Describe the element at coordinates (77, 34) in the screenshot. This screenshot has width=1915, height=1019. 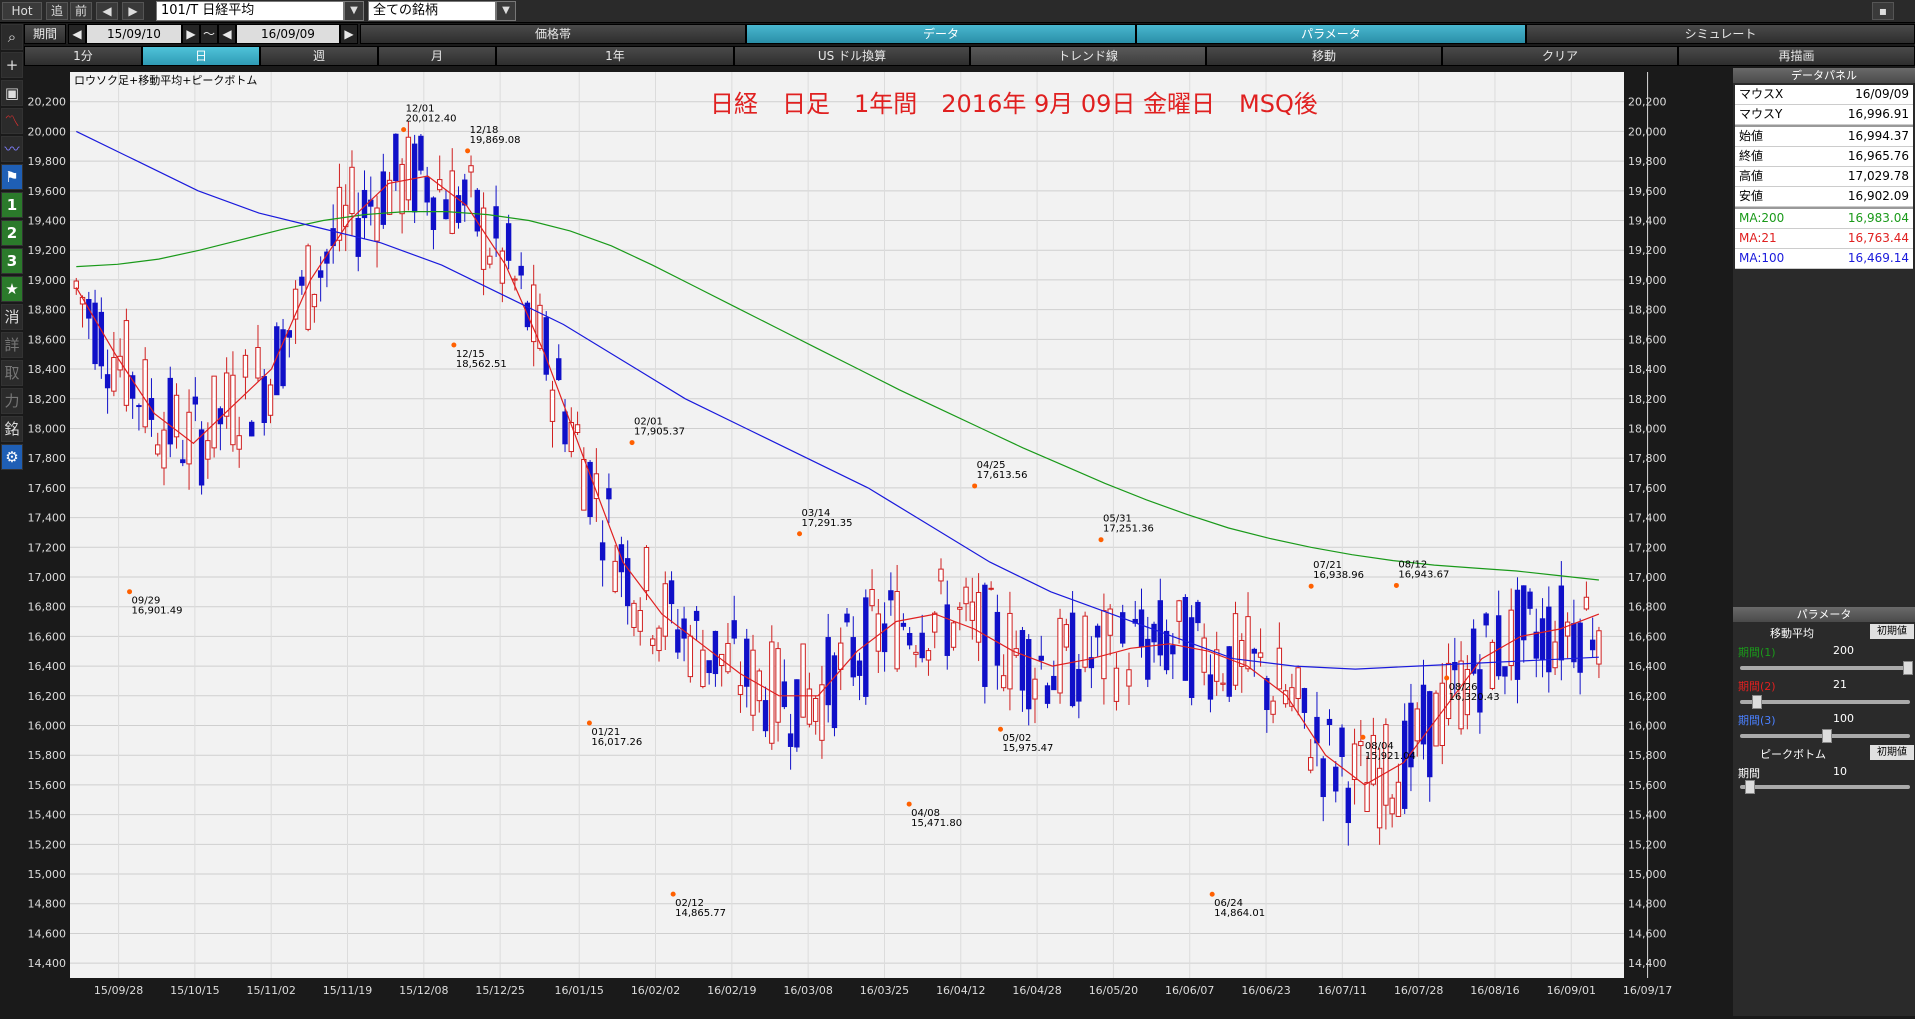
I see `period-prev-icon: ◀` at that location.